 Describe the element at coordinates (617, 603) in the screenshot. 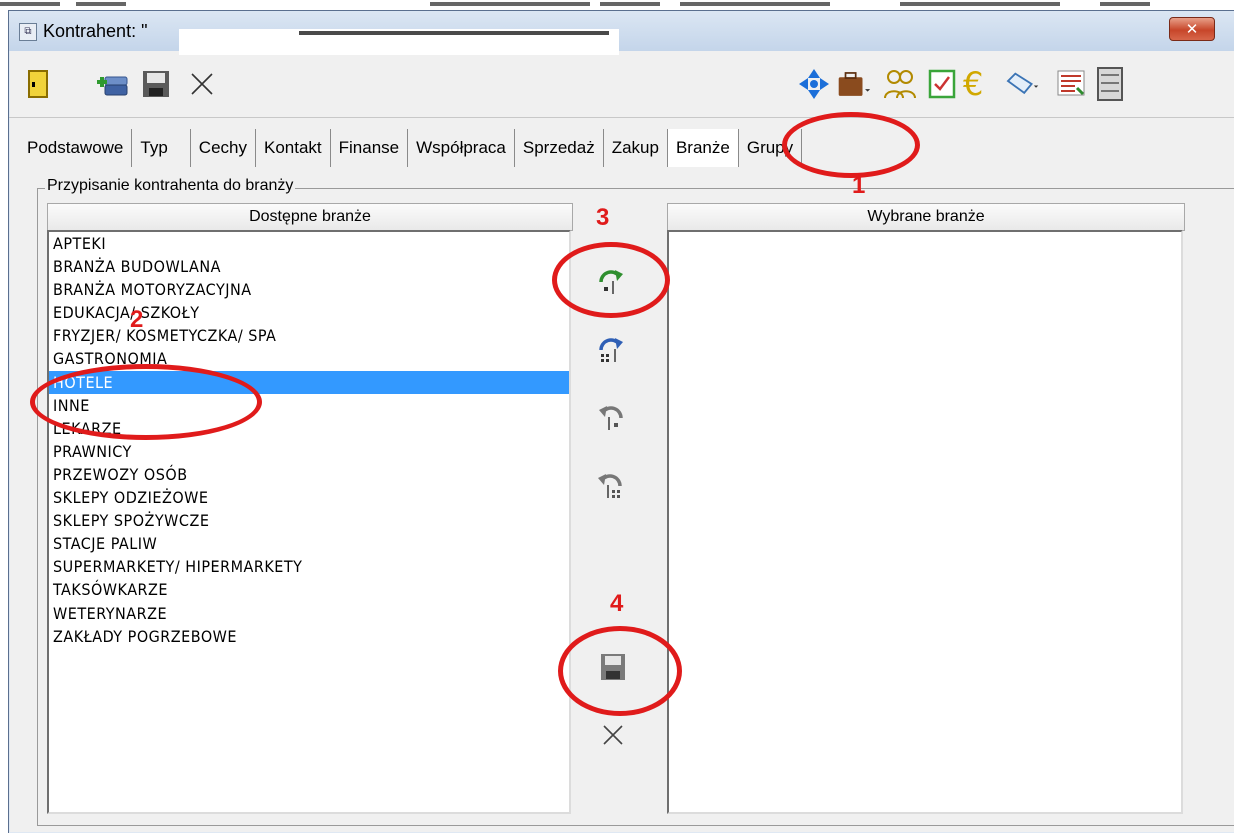

I see `annotation-step-4: 4` at that location.